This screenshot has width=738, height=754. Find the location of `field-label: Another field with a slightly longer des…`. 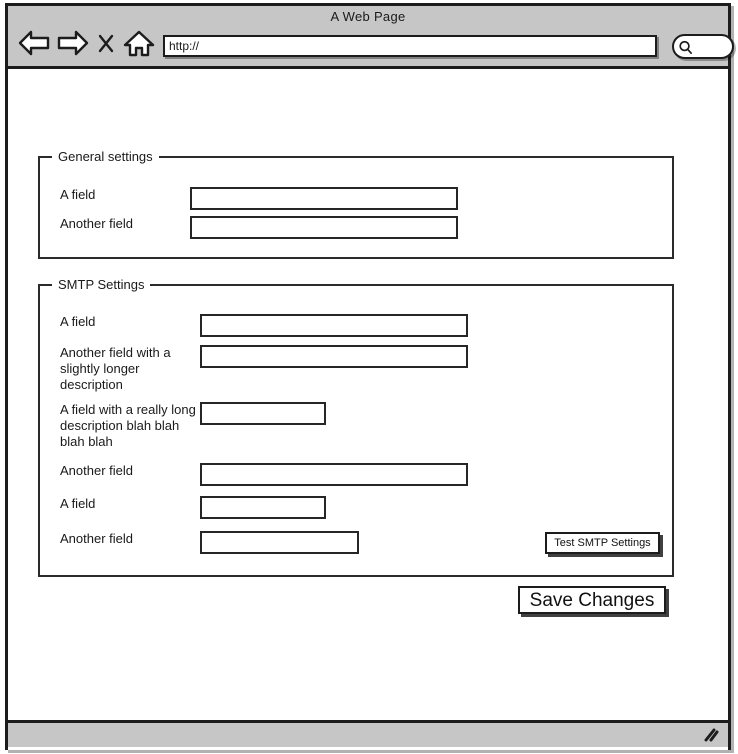

field-label: Another field with a slightly longer des… is located at coordinates (115, 368).